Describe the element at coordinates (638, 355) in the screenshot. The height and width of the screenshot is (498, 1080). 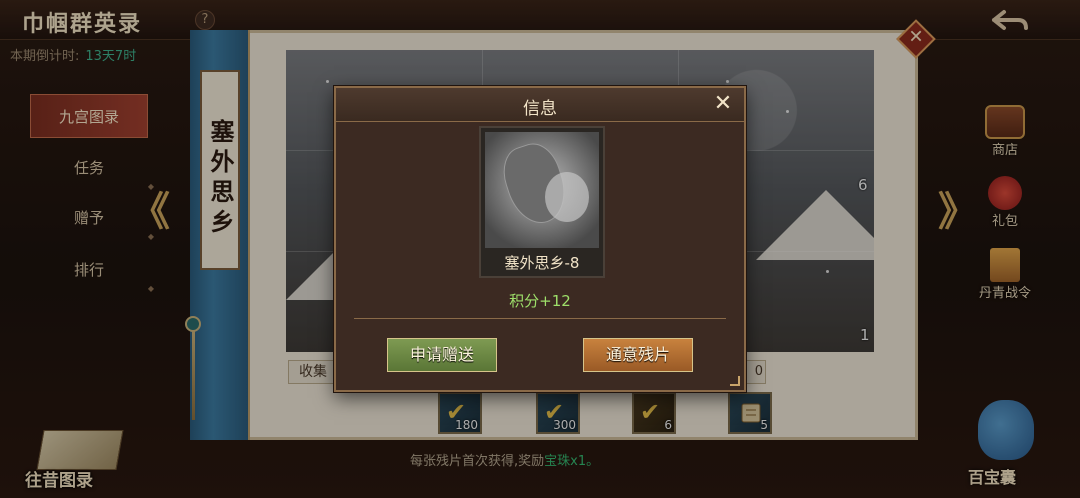
I see `general-fragment-button: 通意残片` at that location.